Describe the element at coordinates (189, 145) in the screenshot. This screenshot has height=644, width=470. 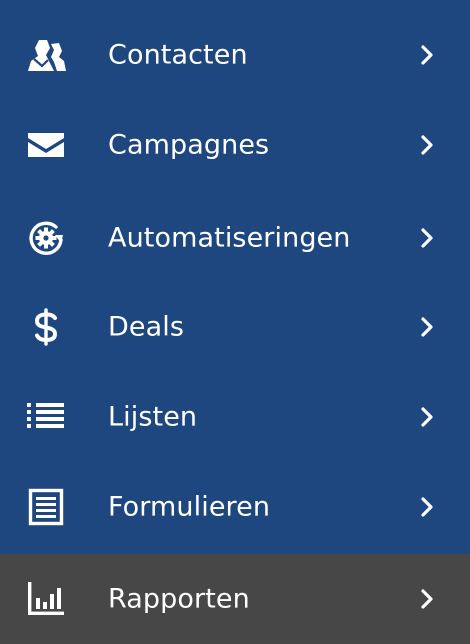
I see `sidebar-item-label: Campagnes` at that location.